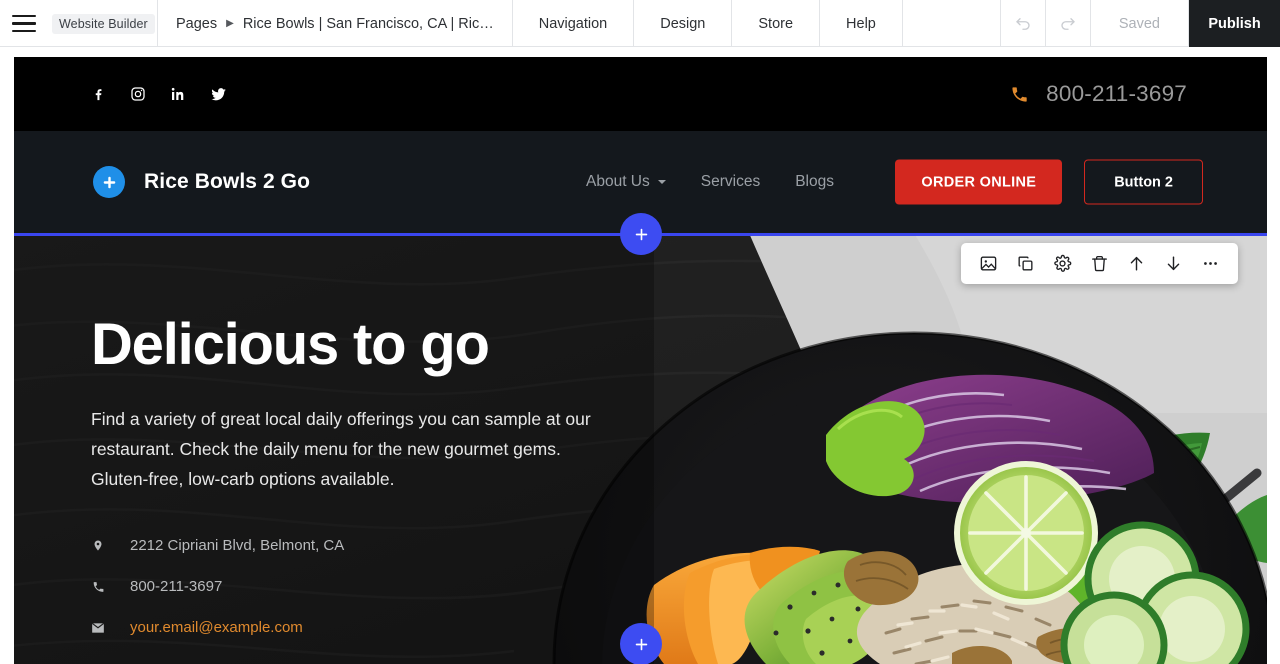 This screenshot has width=1280, height=664. What do you see at coordinates (230, 23) in the screenshot?
I see `chevron-right-icon: ▶` at bounding box center [230, 23].